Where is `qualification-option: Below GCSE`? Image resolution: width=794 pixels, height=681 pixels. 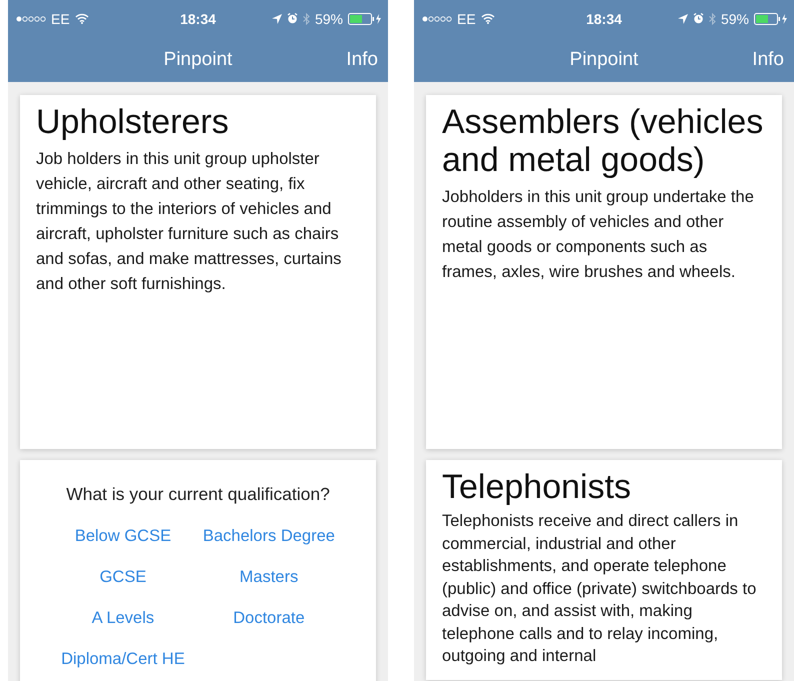
qualification-option: Below GCSE is located at coordinates (123, 536).